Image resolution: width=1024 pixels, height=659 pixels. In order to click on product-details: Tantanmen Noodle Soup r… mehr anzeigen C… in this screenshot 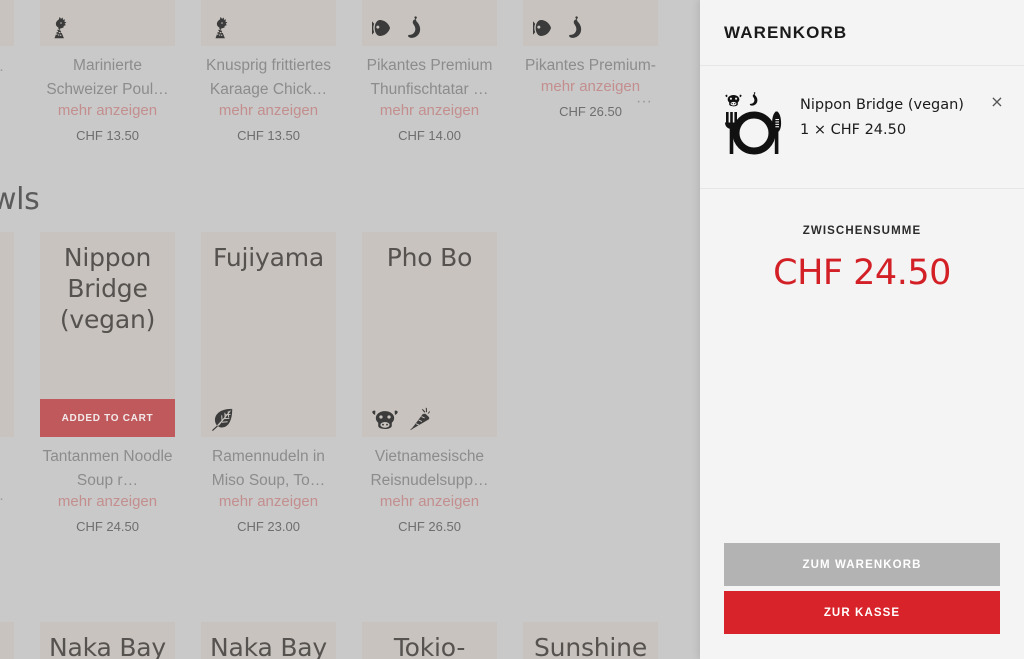, I will do `click(107, 487)`.